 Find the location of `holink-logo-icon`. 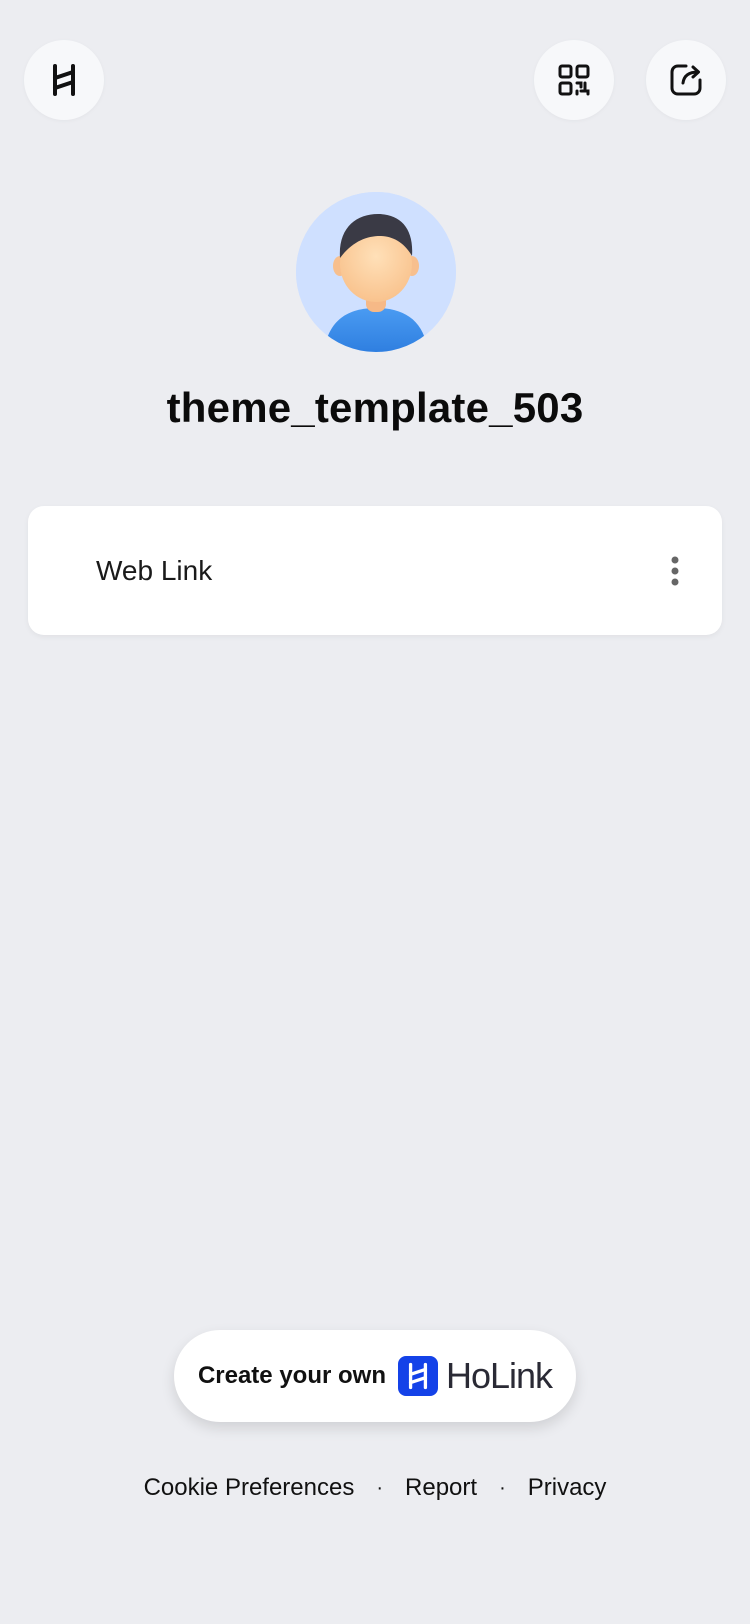

holink-logo-icon is located at coordinates (64, 80).